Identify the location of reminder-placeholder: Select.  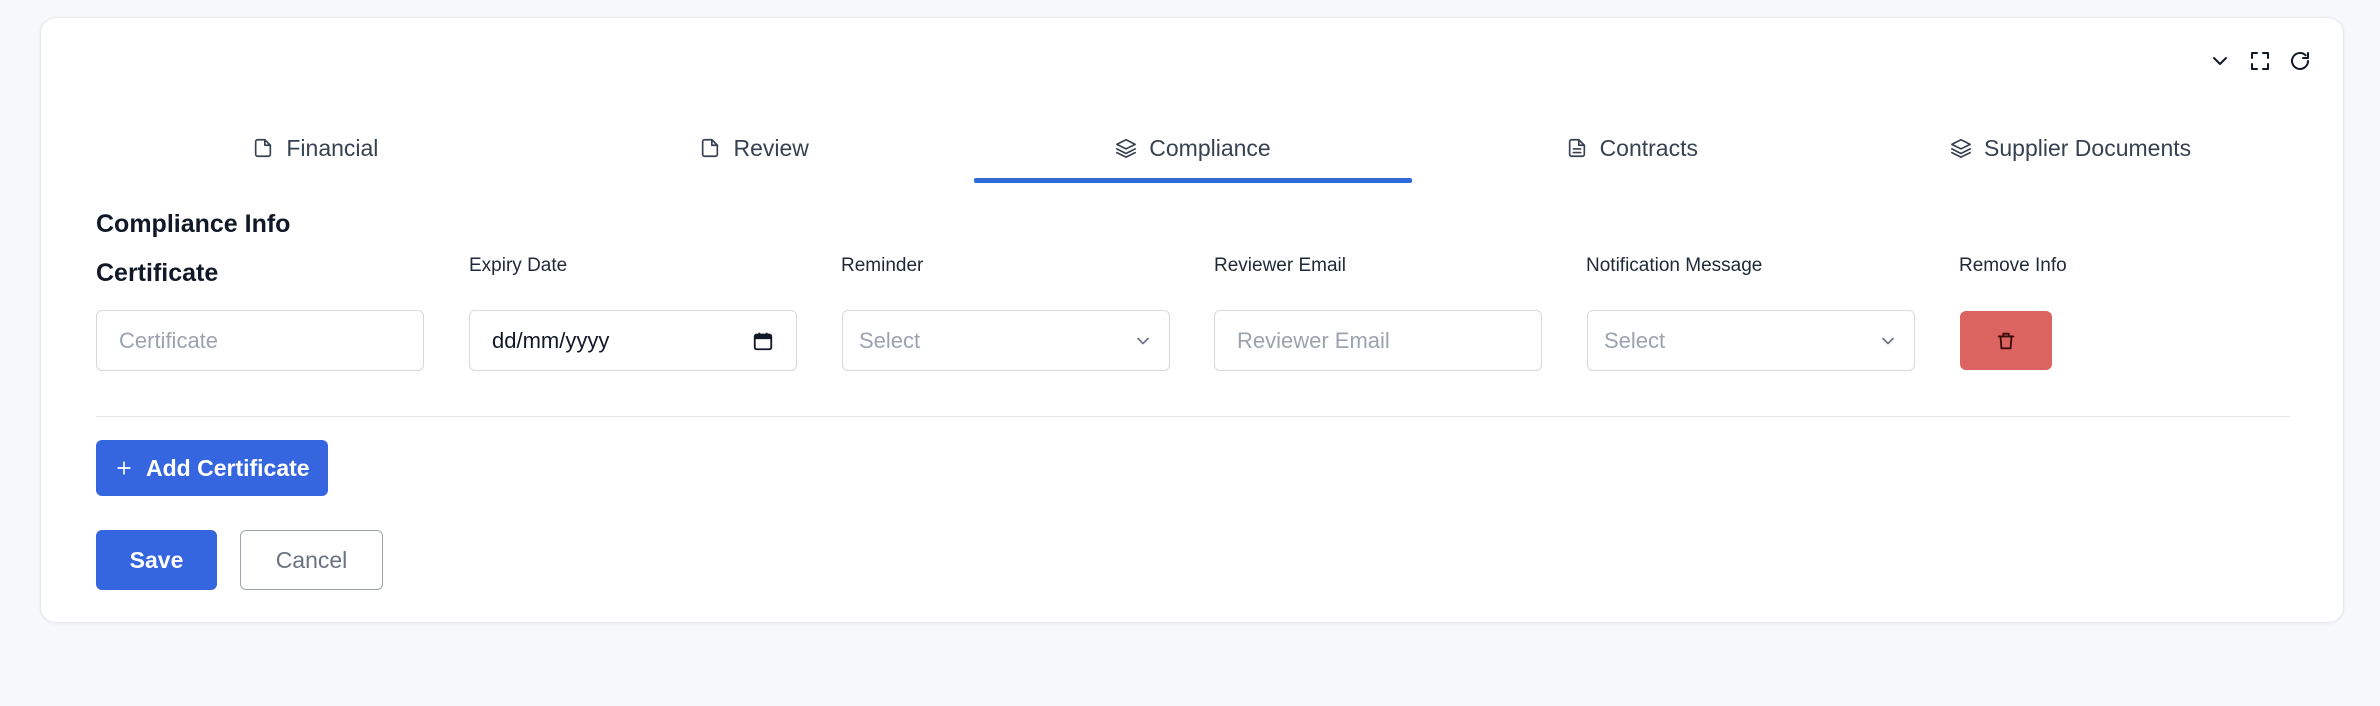
(890, 340).